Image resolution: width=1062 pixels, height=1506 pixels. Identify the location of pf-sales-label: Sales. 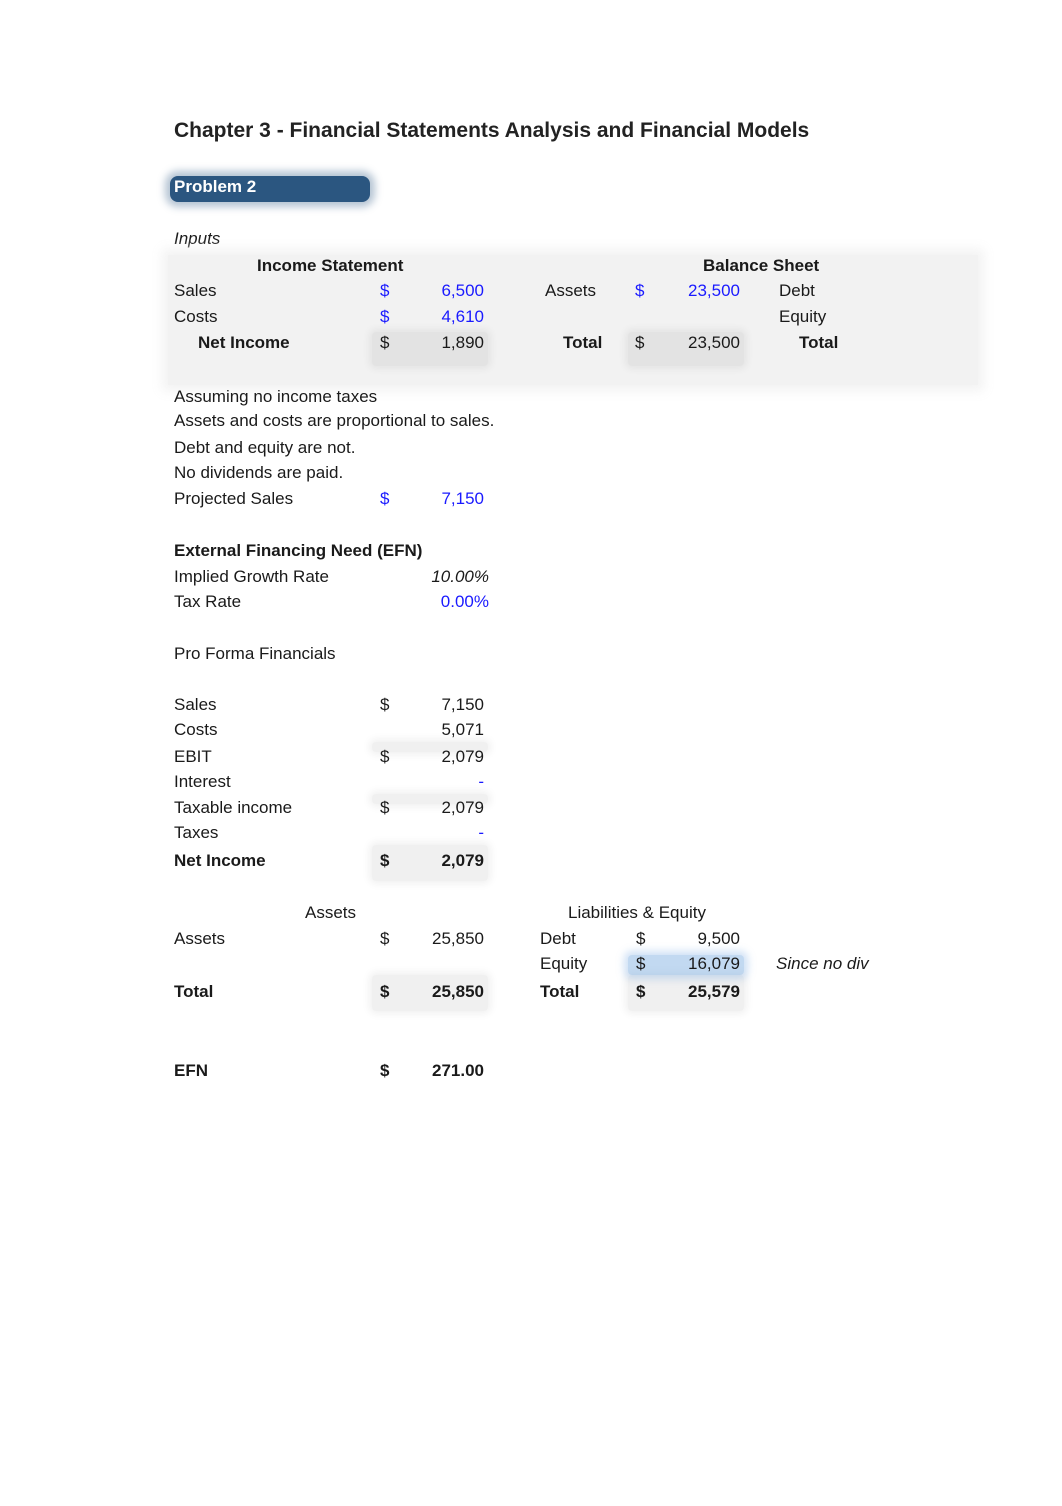
(195, 704).